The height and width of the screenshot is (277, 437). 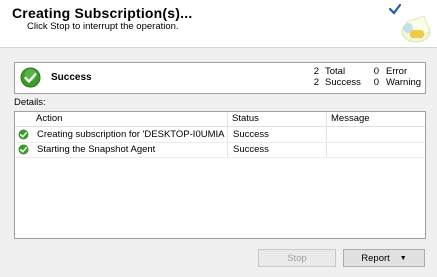 I want to click on column-header-action: Action, so click(x=49, y=118).